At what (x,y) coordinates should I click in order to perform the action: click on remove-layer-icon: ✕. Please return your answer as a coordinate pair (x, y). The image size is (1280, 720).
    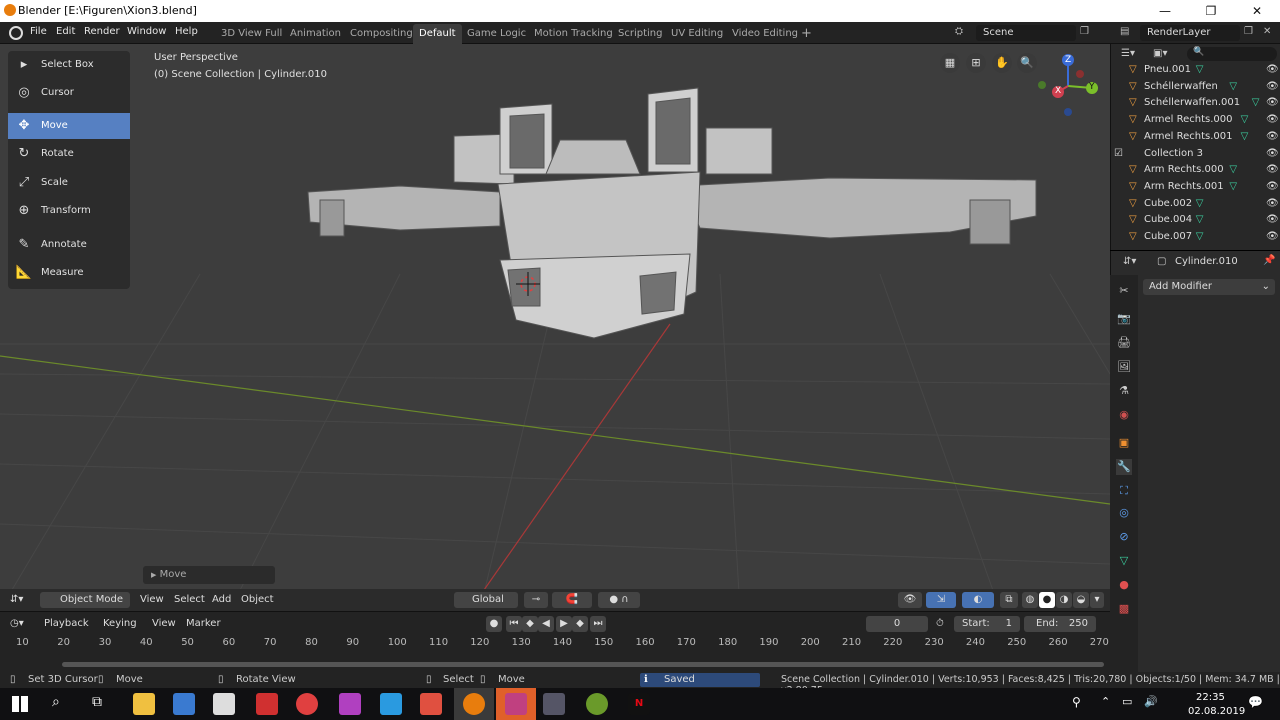
    Looking at the image, I should click on (1267, 31).